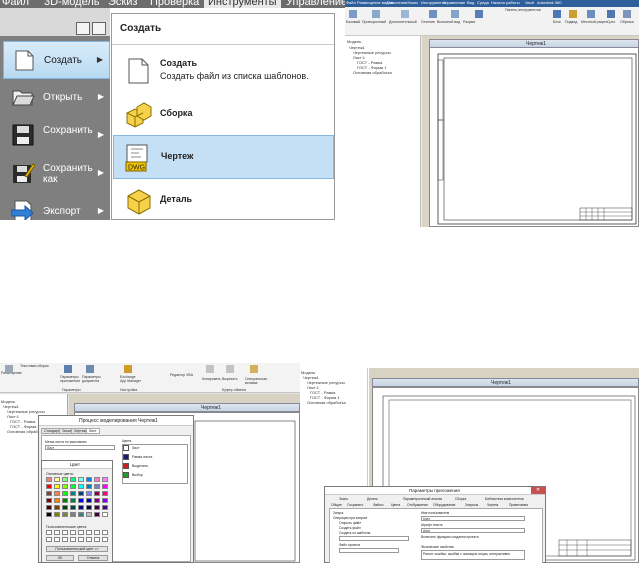 The width and height of the screenshot is (639, 563). What do you see at coordinates (99, 28) in the screenshot?
I see `open-documents-icon` at bounding box center [99, 28].